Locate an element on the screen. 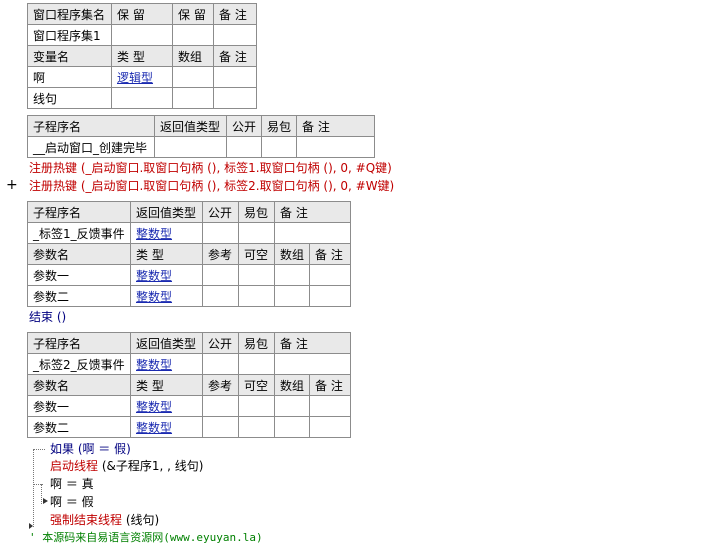 The height and width of the screenshot is (548, 716). header-var-remark: 备 注 is located at coordinates (235, 56).